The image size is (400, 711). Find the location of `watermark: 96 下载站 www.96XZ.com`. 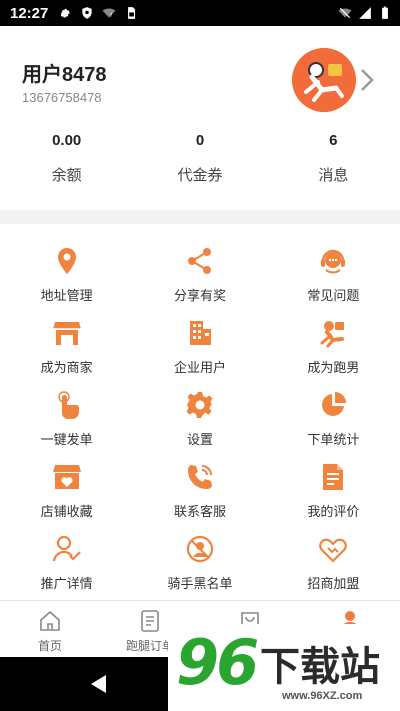

watermark: 96 下载站 www.96XZ.com is located at coordinates (284, 667).